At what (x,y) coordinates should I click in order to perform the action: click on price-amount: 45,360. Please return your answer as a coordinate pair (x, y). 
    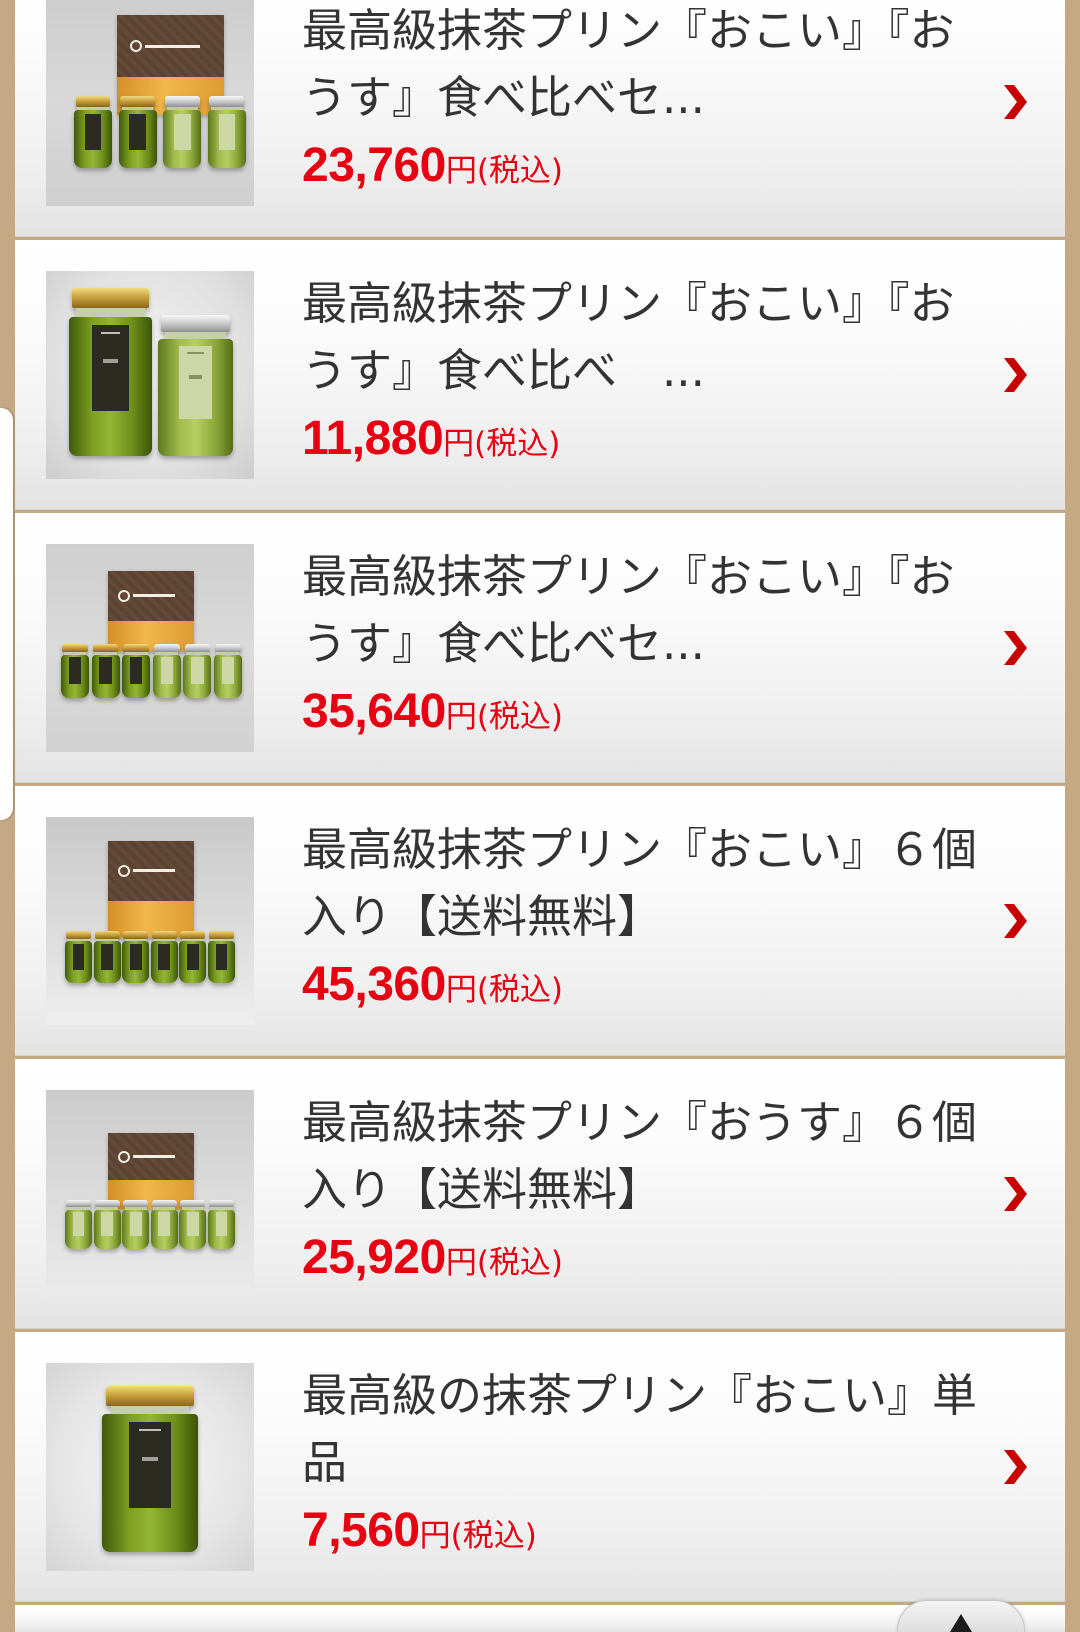
    Looking at the image, I should click on (374, 984).